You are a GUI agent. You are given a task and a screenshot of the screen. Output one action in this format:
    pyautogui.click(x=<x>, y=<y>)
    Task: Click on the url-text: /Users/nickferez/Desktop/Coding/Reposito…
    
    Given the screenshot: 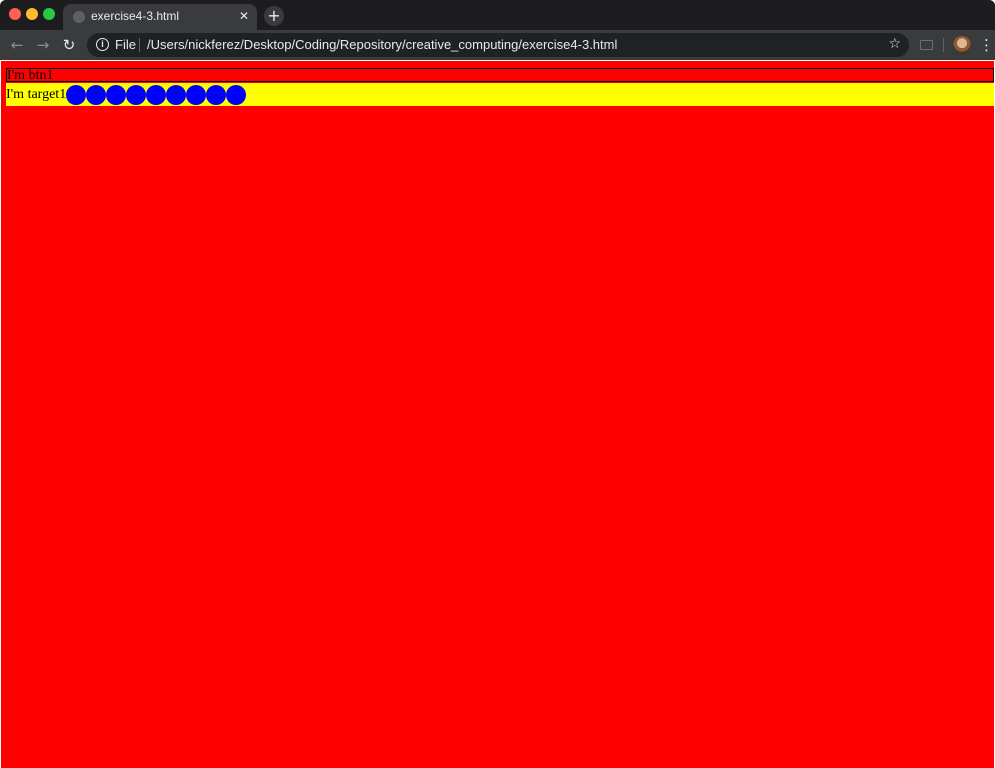 What is the action you would take?
    pyautogui.click(x=382, y=44)
    